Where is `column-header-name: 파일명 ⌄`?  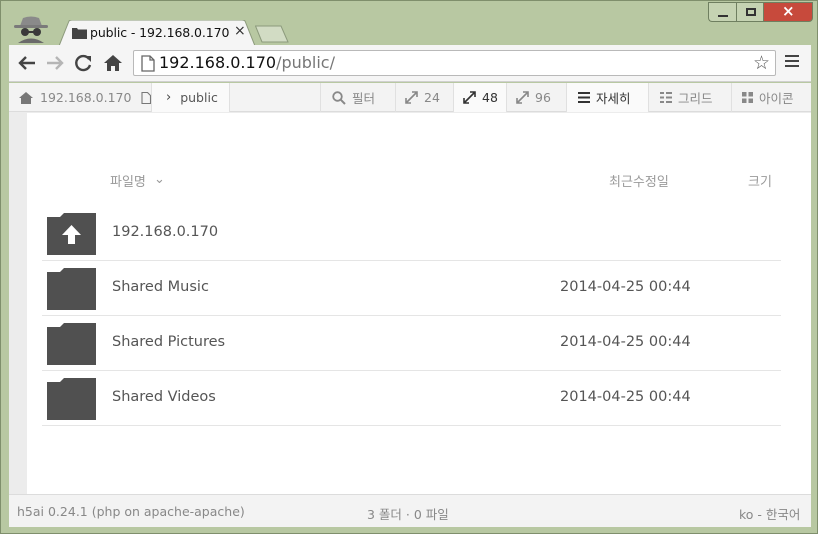
column-header-name: 파일명 ⌄ is located at coordinates (137, 180).